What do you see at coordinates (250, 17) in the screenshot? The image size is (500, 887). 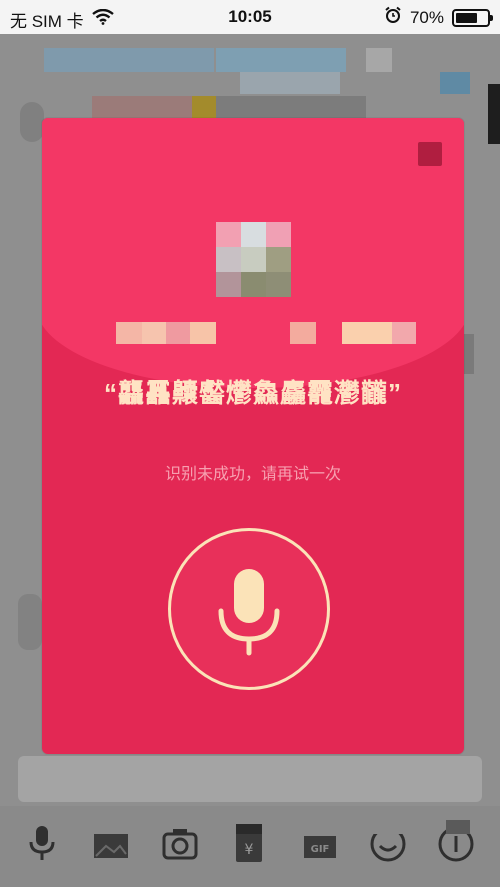 I see `status-bar: 无 SIM 卡 10:05 70%` at bounding box center [250, 17].